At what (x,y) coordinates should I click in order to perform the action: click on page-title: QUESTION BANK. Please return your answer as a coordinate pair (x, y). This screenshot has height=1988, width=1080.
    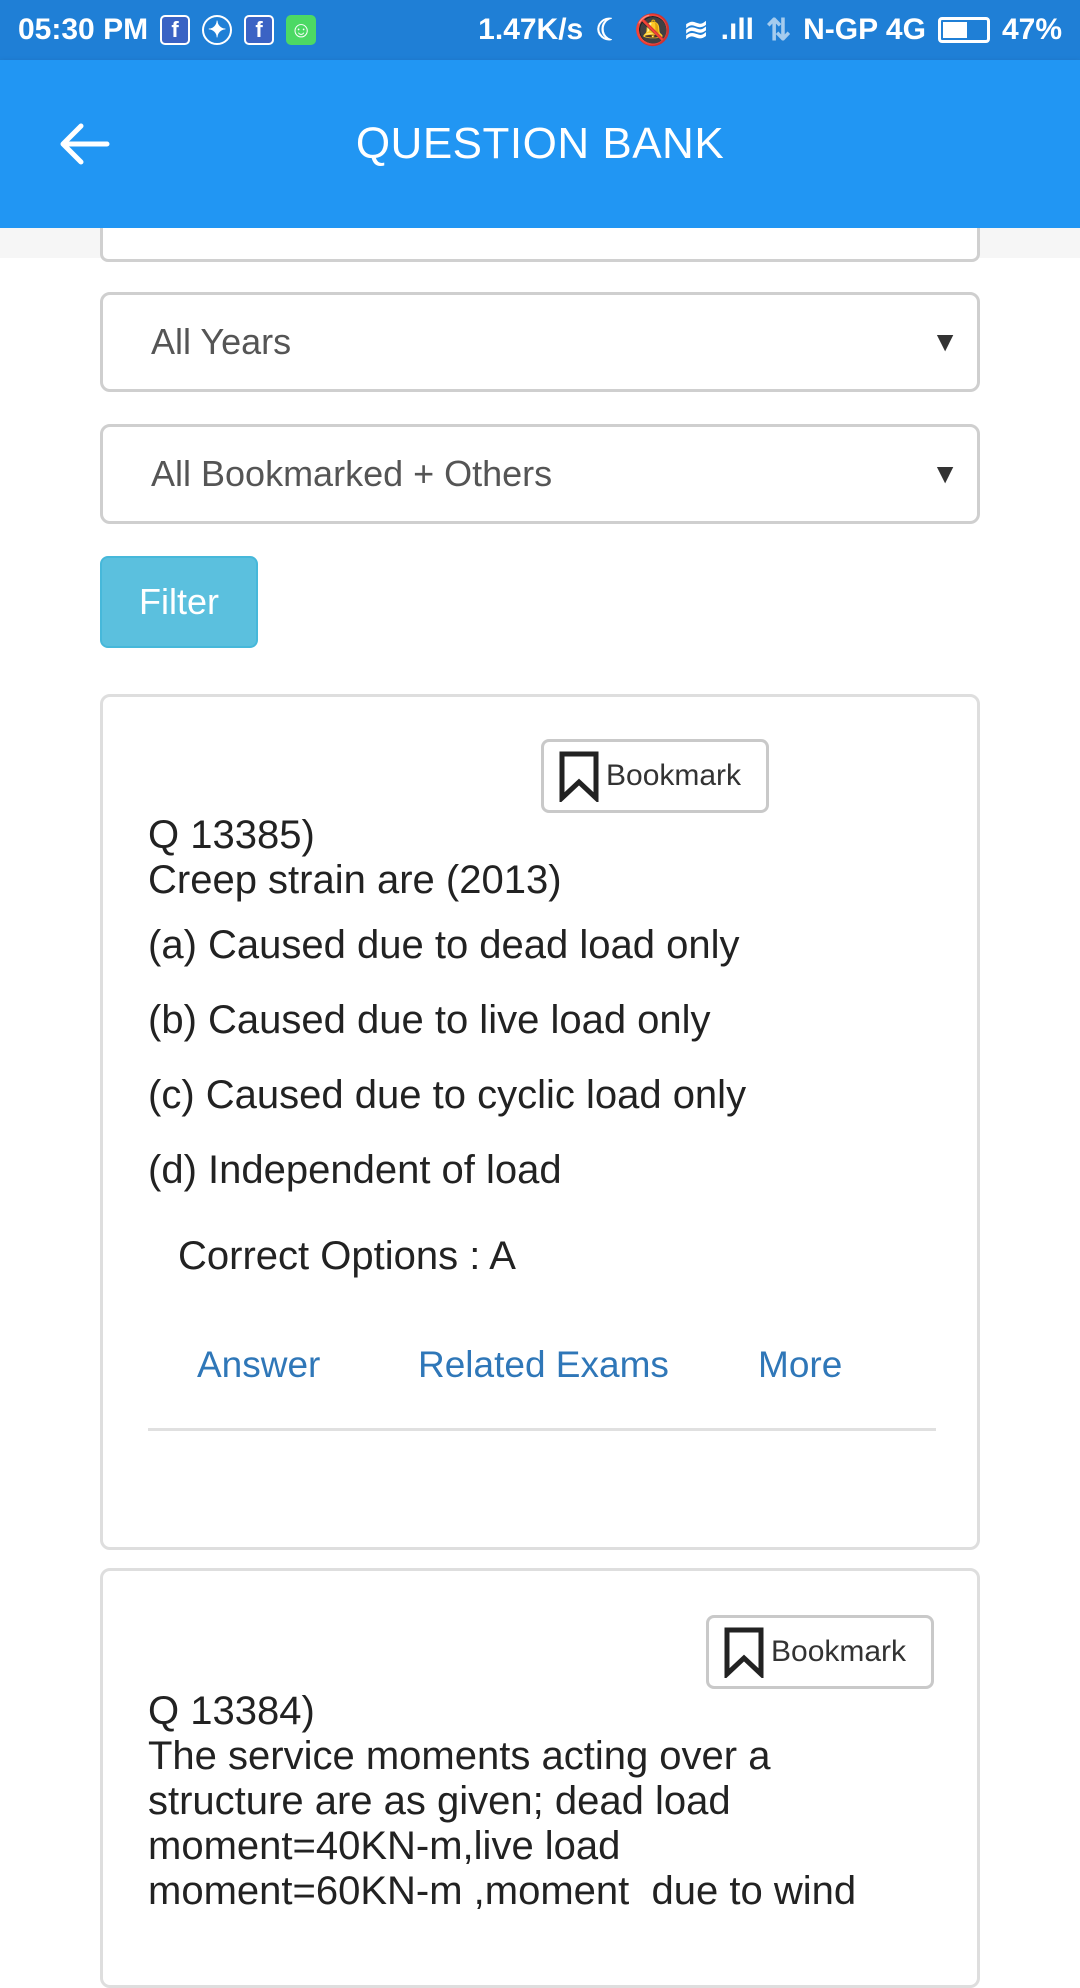
    Looking at the image, I should click on (540, 143).